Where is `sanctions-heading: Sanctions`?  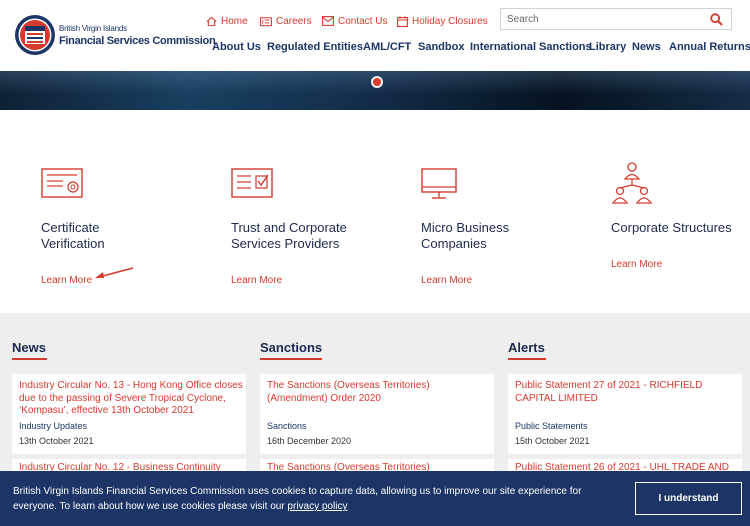 sanctions-heading: Sanctions is located at coordinates (291, 347).